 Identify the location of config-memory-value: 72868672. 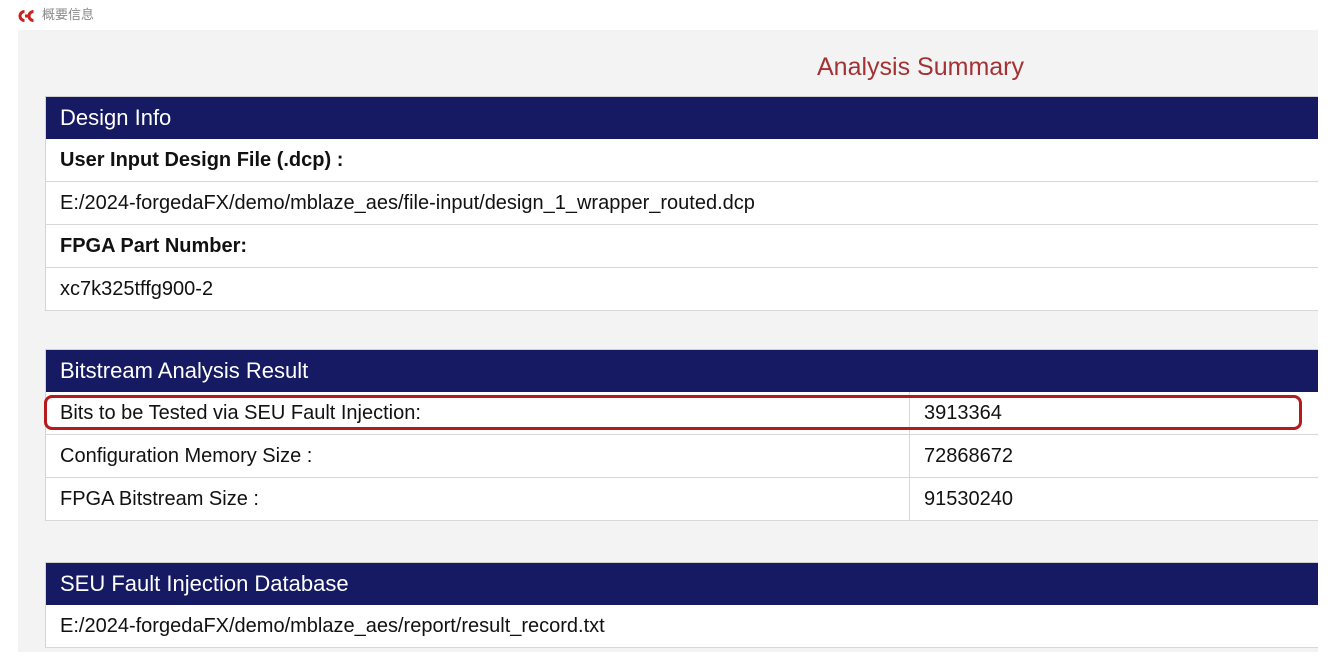
(968, 455).